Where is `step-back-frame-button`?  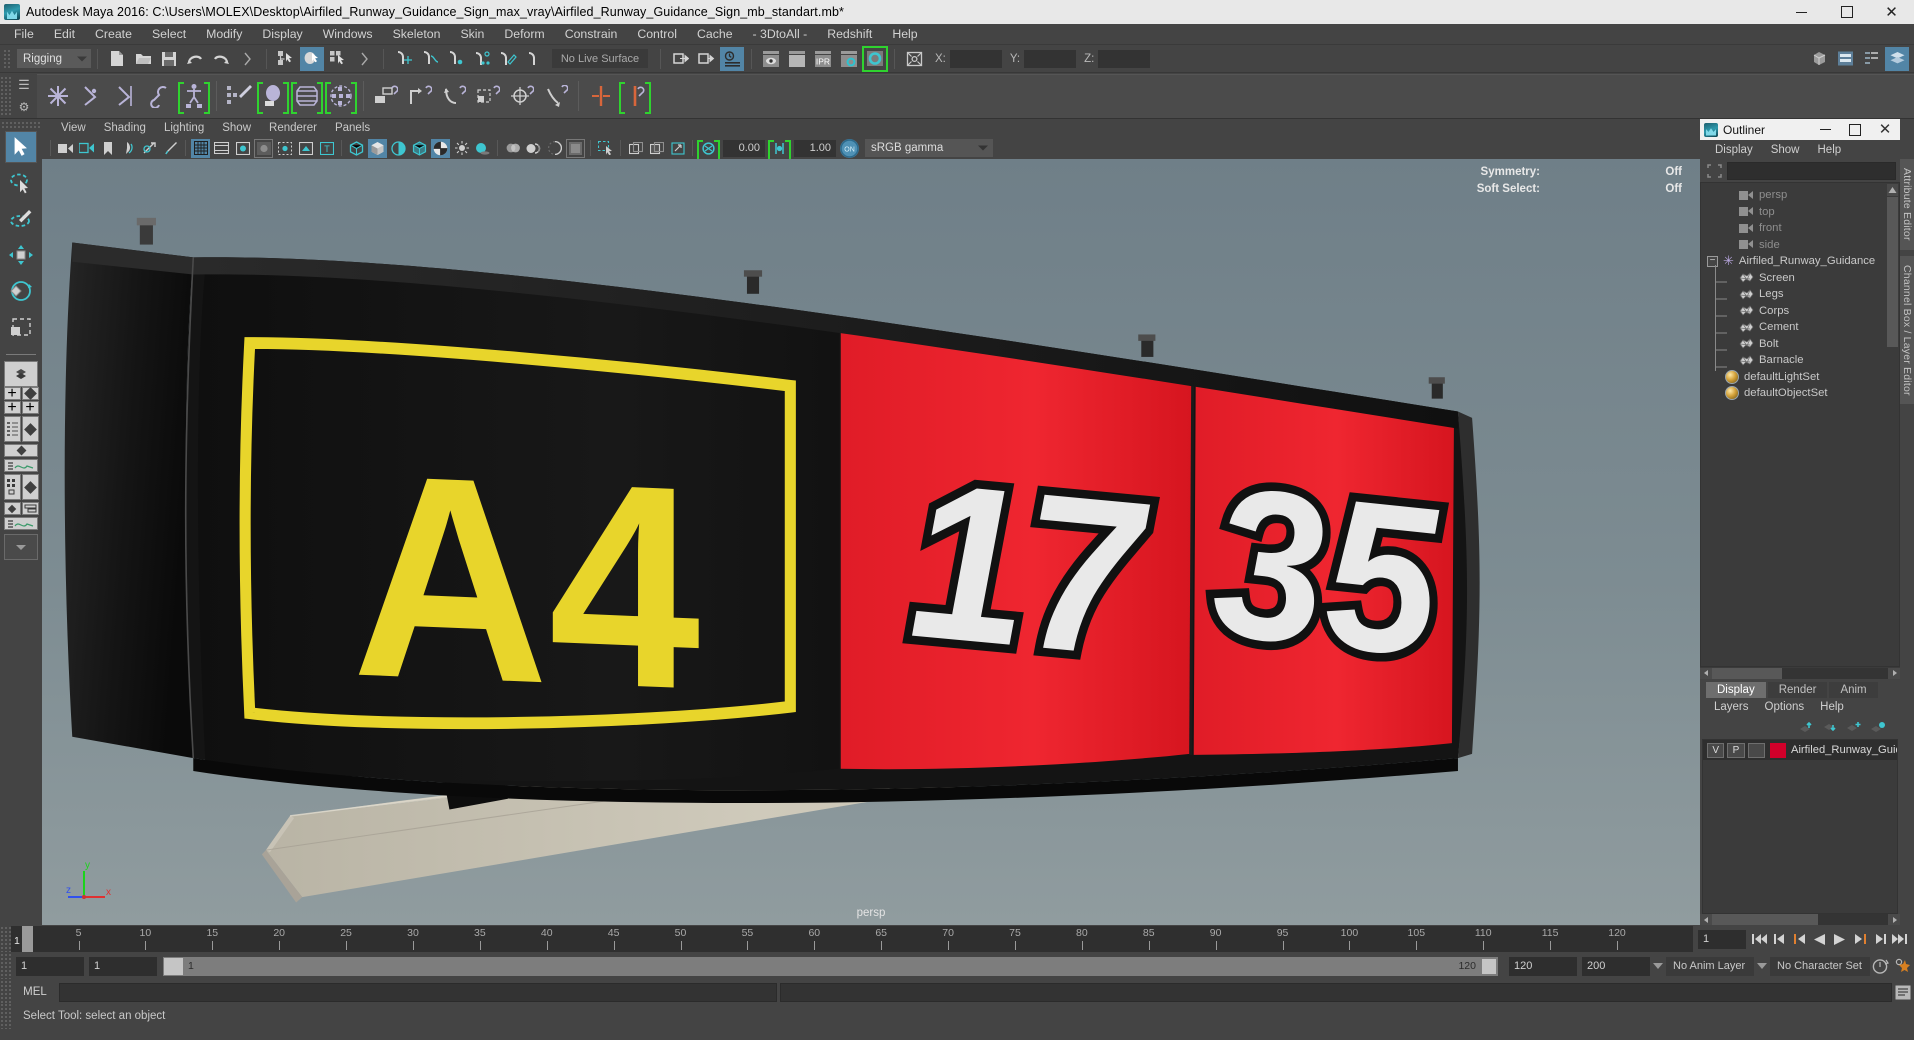 step-back-frame-button is located at coordinates (1799, 939).